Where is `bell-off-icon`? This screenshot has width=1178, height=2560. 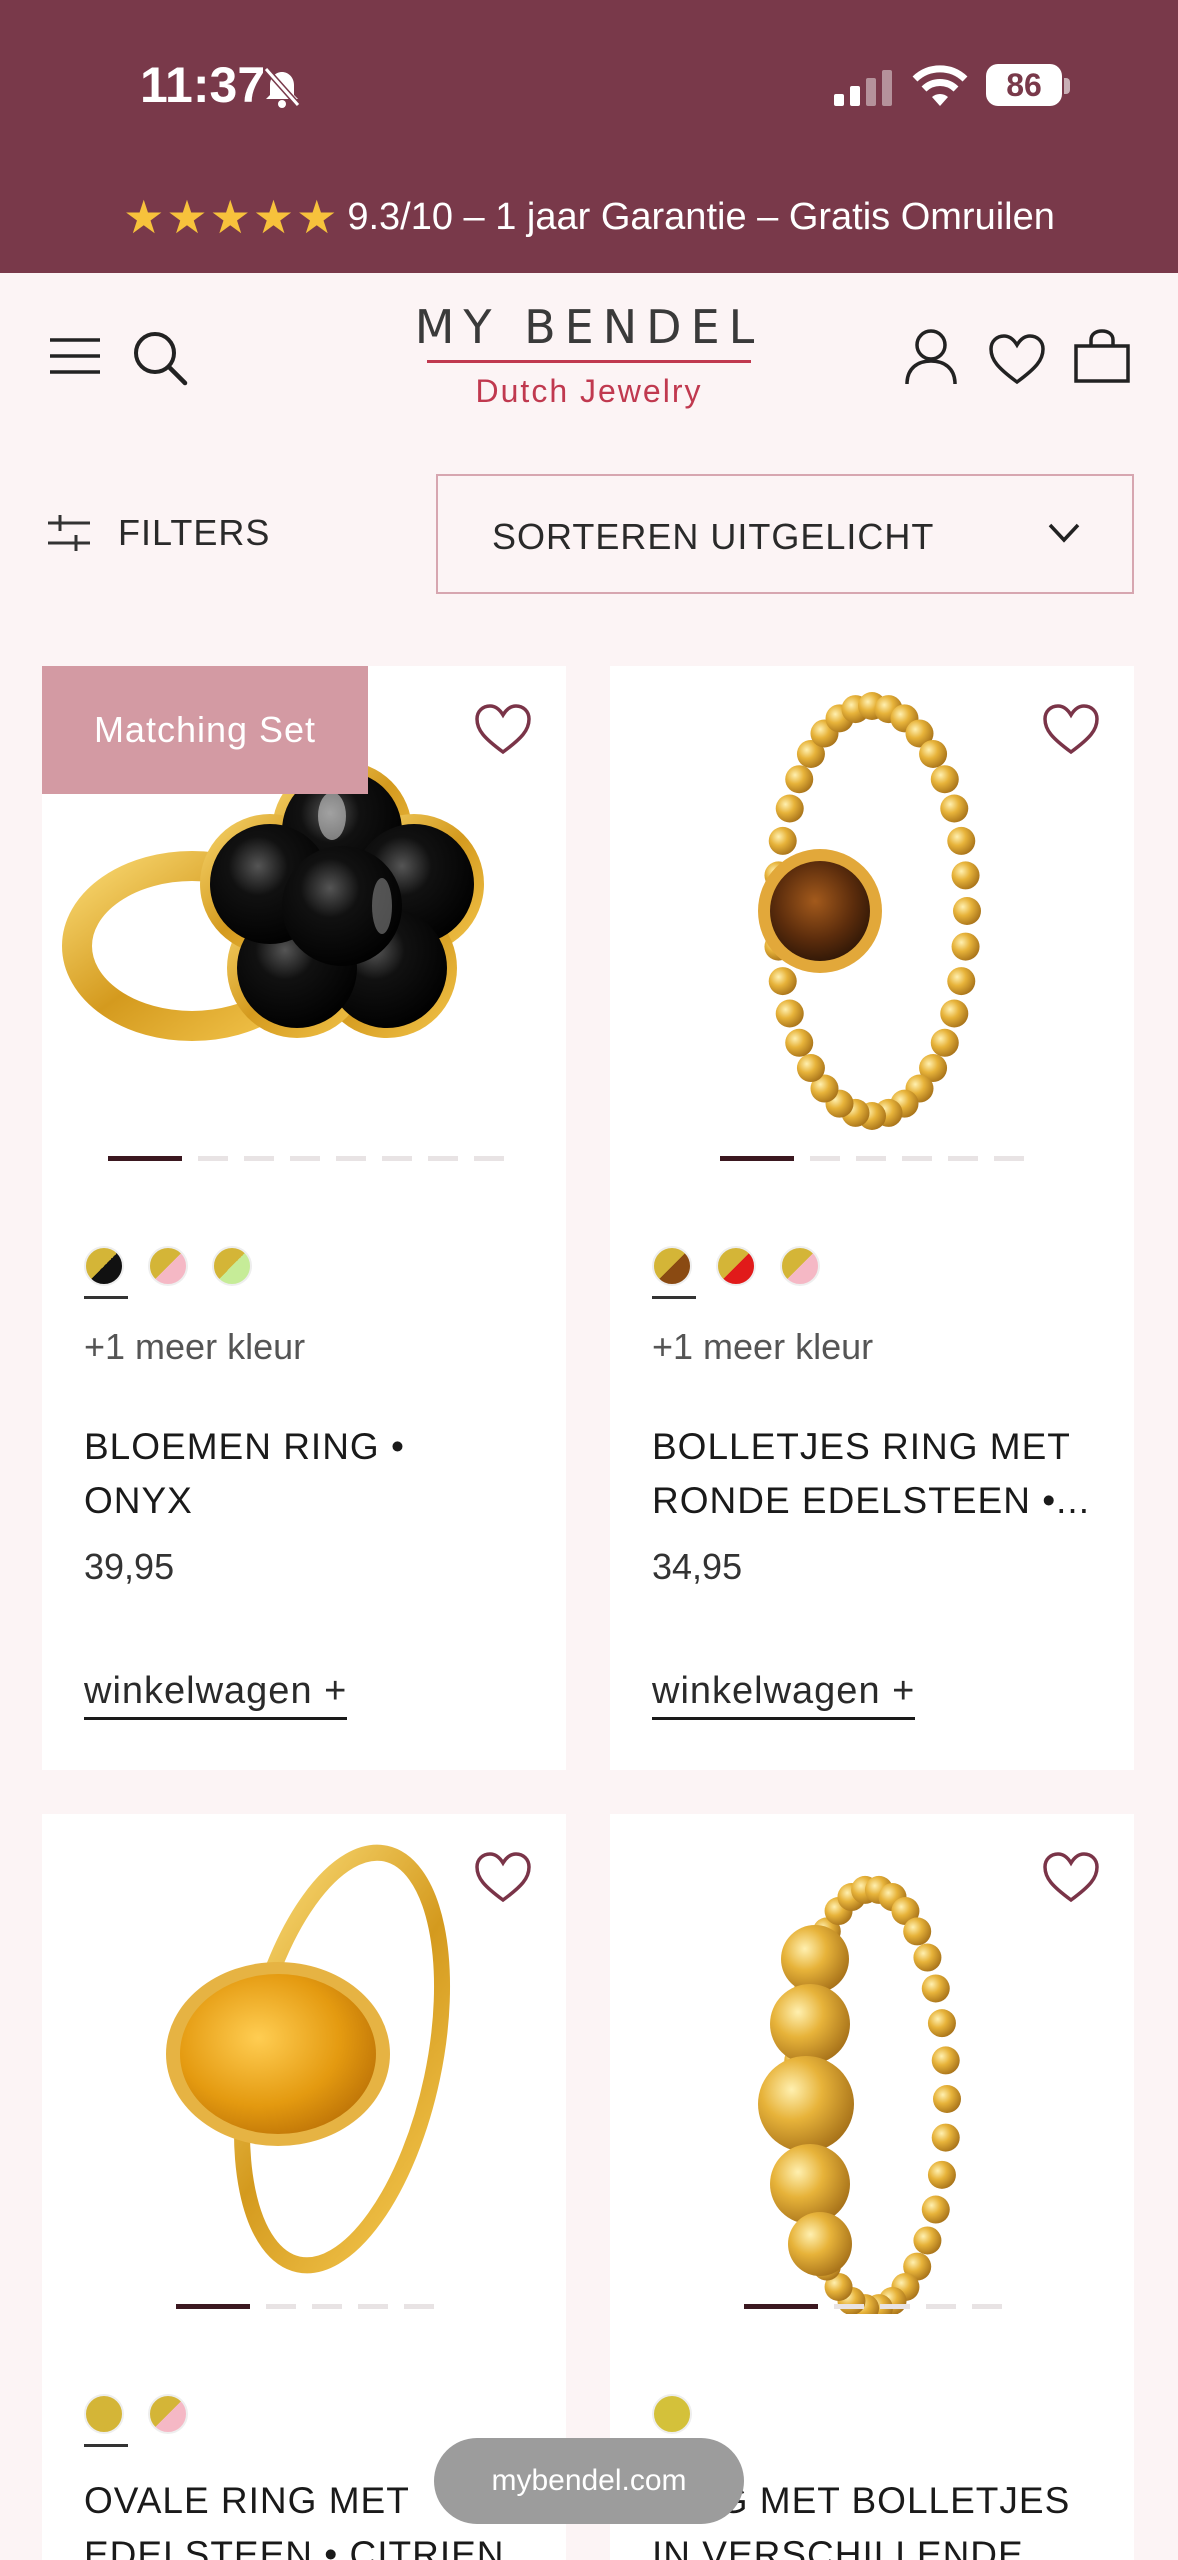 bell-off-icon is located at coordinates (282, 87).